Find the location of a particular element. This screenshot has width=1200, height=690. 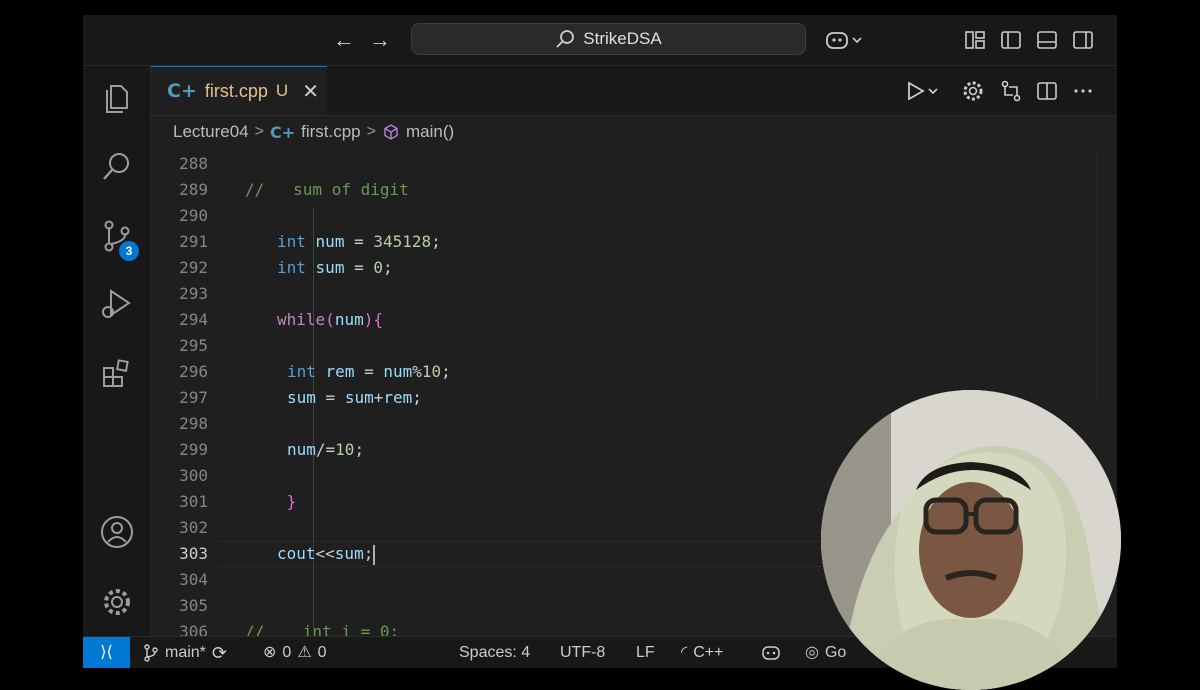

code-line: 292 int sum = 0; is located at coordinates (286, 267).